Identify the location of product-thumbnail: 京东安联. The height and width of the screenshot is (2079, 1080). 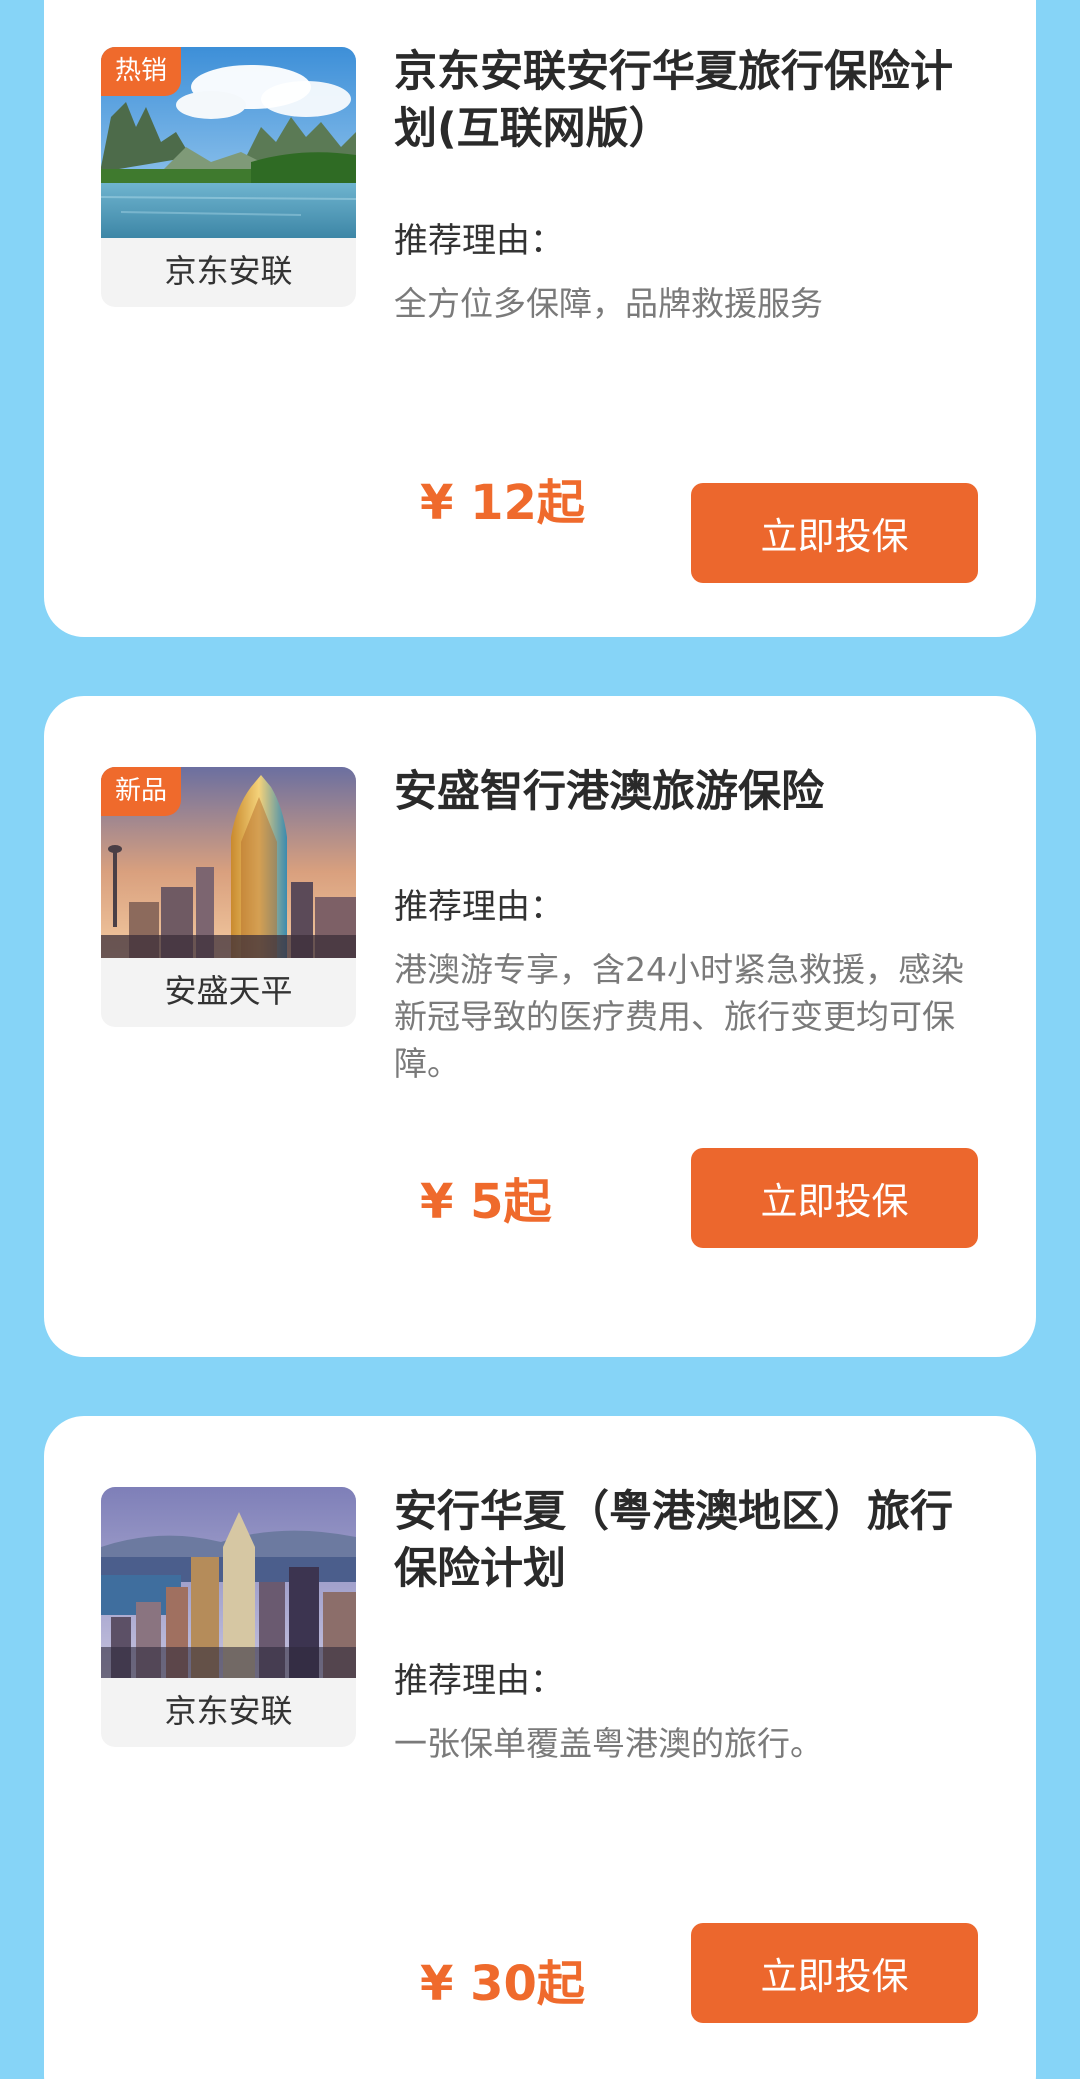
(228, 1617).